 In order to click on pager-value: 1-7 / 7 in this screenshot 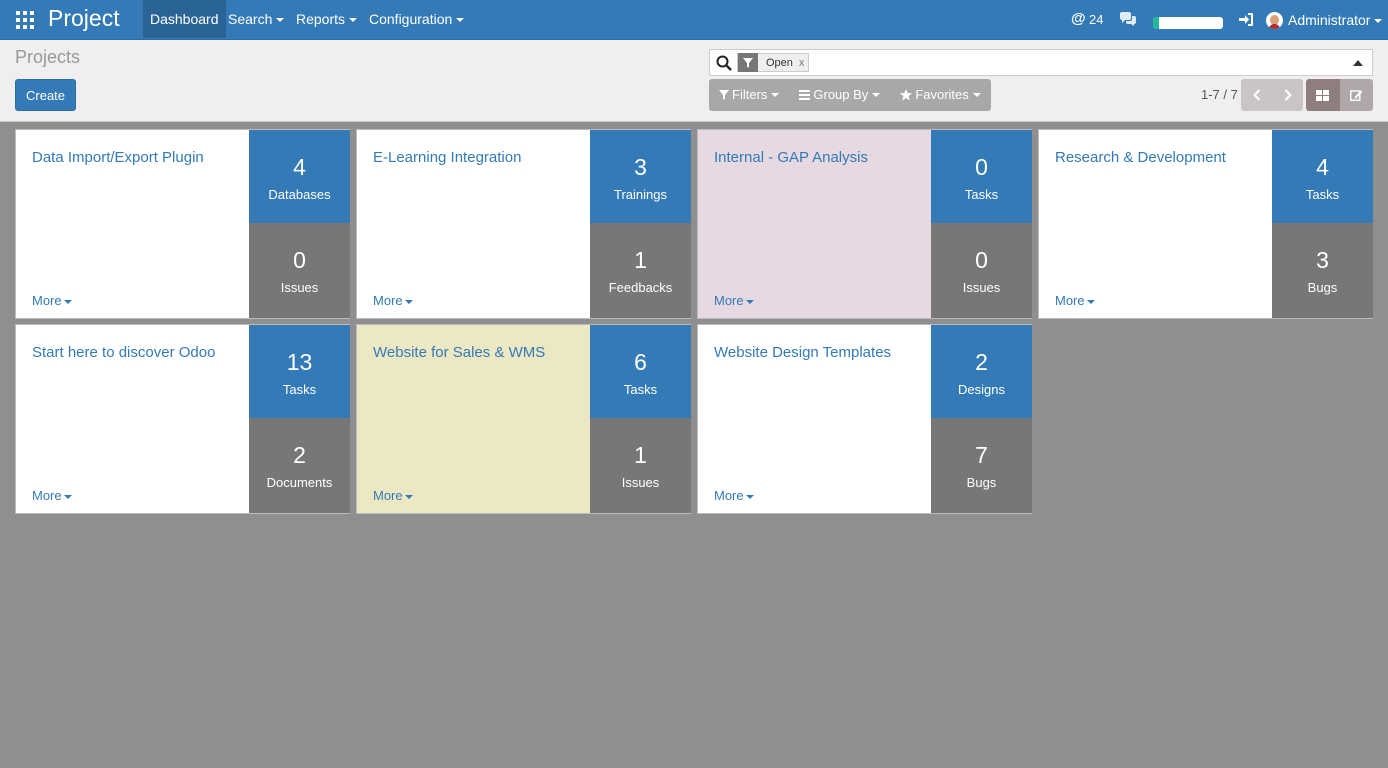, I will do `click(1219, 94)`.